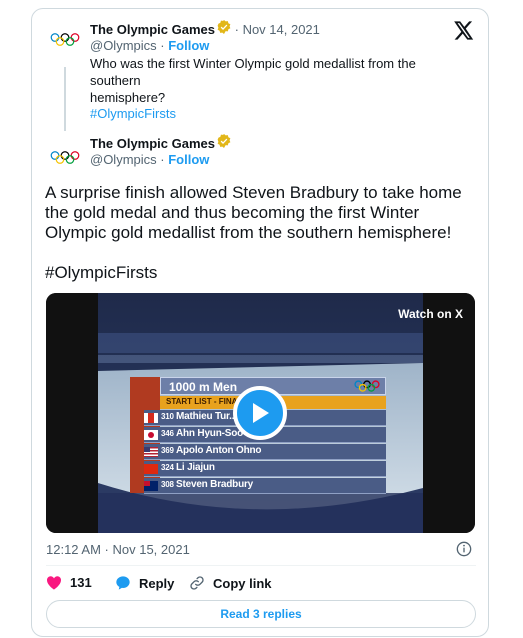  Describe the element at coordinates (54, 583) in the screenshot. I see `heart-icon` at that location.